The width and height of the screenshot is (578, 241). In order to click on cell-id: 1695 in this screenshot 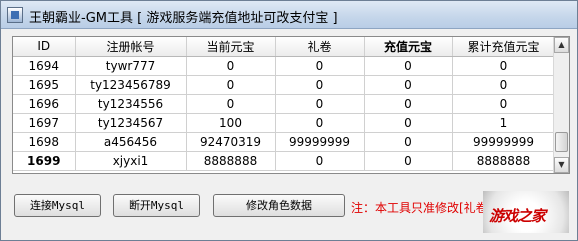, I will do `click(44, 85)`.